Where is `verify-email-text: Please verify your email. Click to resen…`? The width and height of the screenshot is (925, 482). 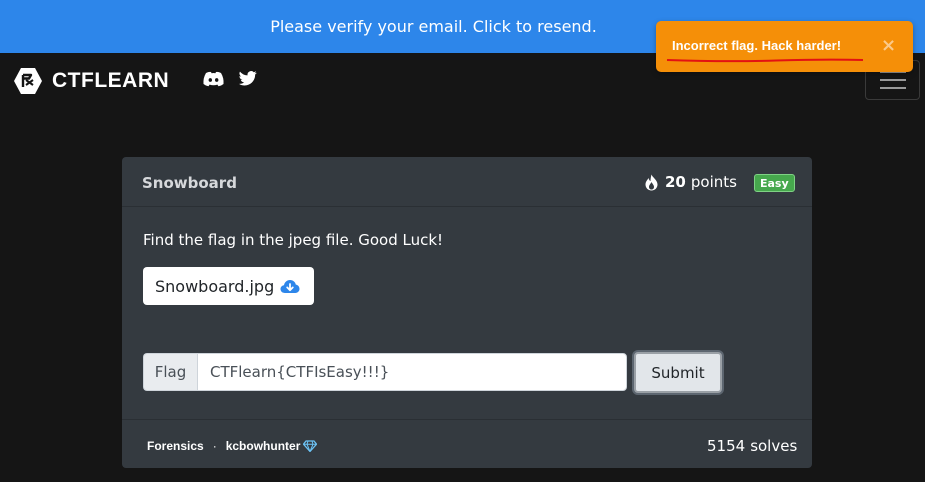
verify-email-text: Please verify your email. Click to resen… is located at coordinates (433, 26).